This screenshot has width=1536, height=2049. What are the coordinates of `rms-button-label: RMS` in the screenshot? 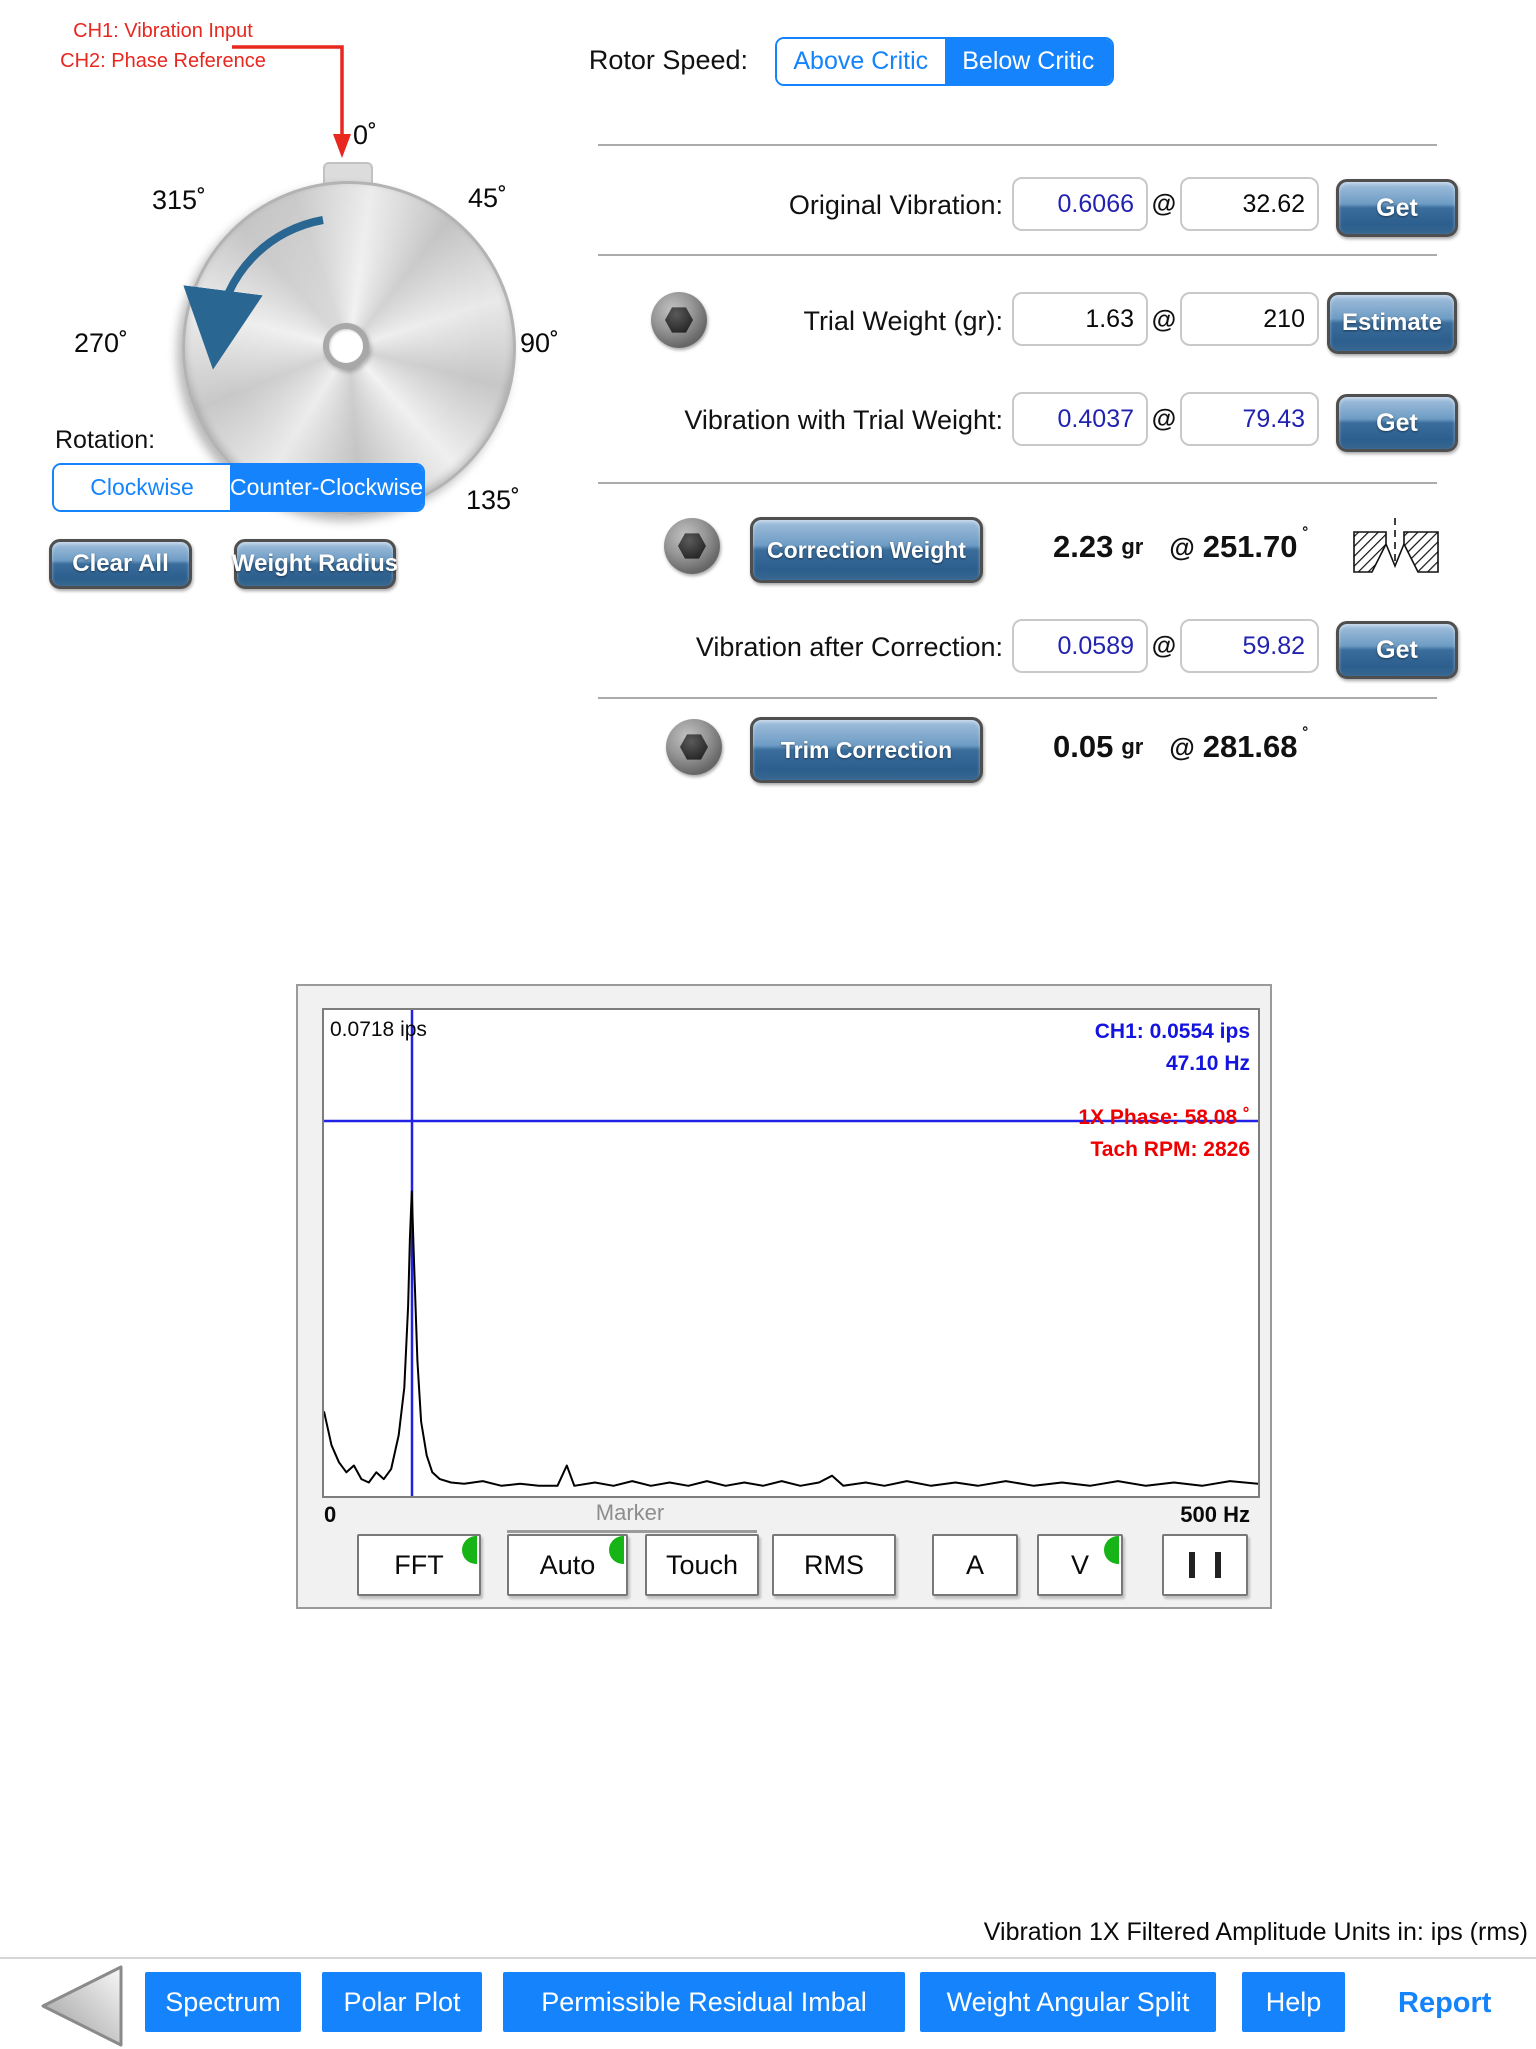 It's located at (834, 1564).